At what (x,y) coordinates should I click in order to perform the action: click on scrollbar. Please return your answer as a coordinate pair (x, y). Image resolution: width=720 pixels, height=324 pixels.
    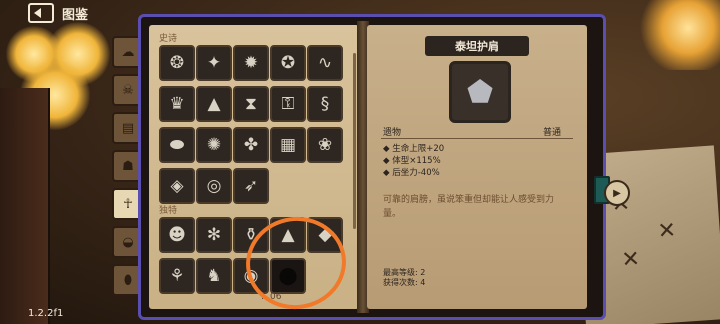
    Looking at the image, I should click on (354, 141).